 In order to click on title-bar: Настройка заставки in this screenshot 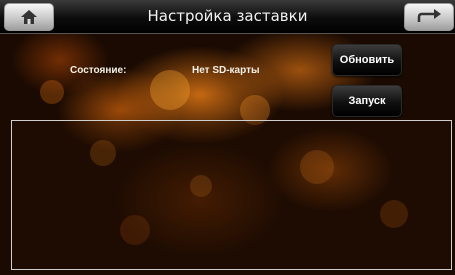, I will do `click(227, 17)`.